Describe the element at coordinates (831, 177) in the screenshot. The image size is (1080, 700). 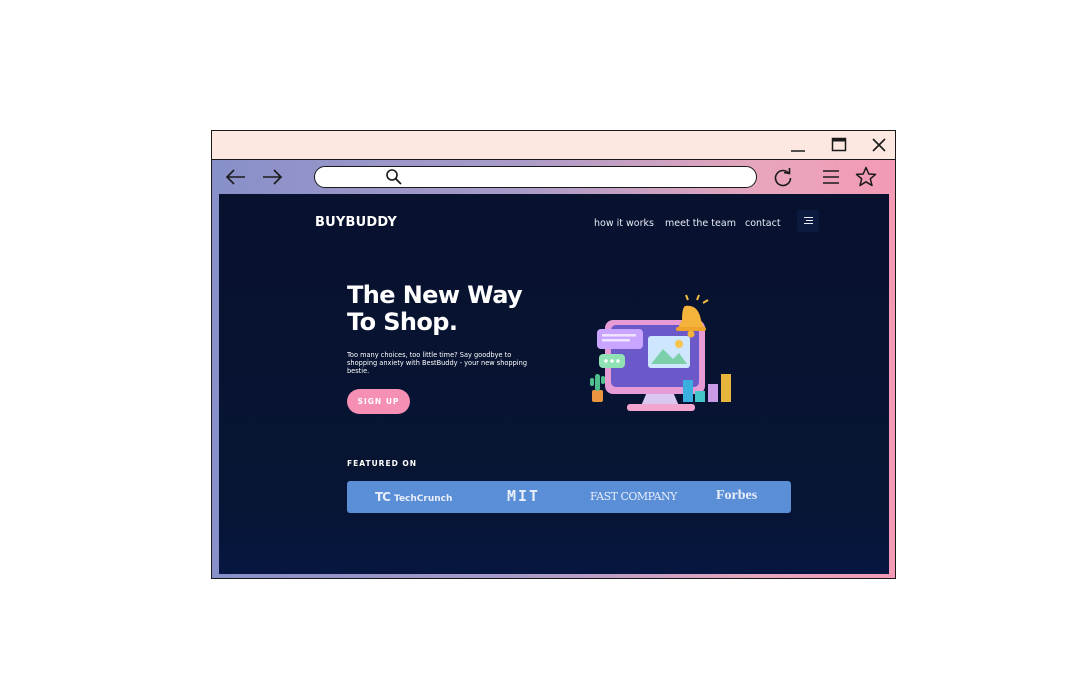
I see `menu-icon` at that location.